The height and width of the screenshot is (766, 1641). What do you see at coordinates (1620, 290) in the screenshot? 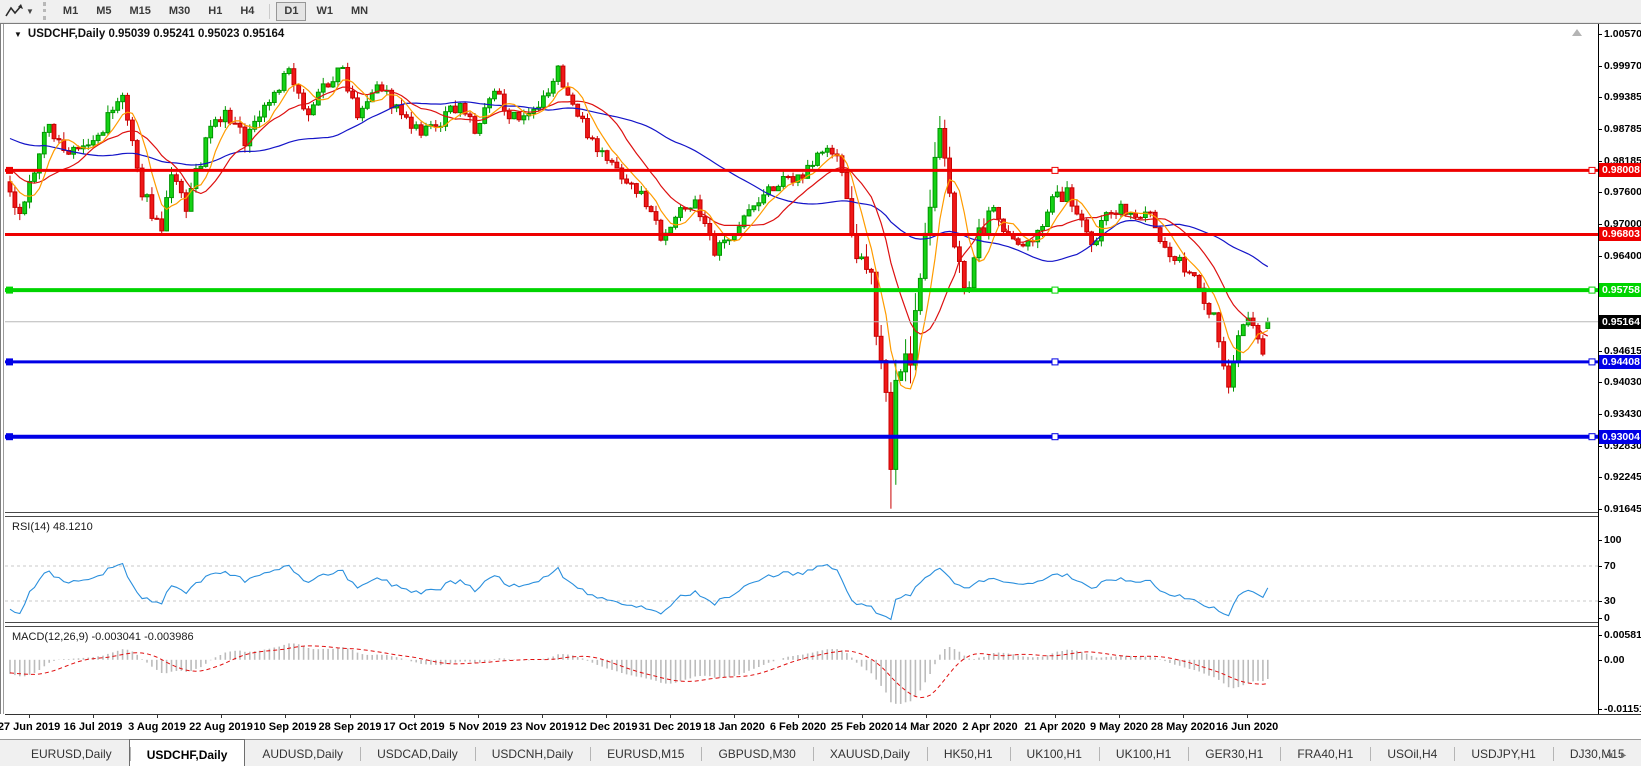
I see `level-price-badge: 0.95758` at bounding box center [1620, 290].